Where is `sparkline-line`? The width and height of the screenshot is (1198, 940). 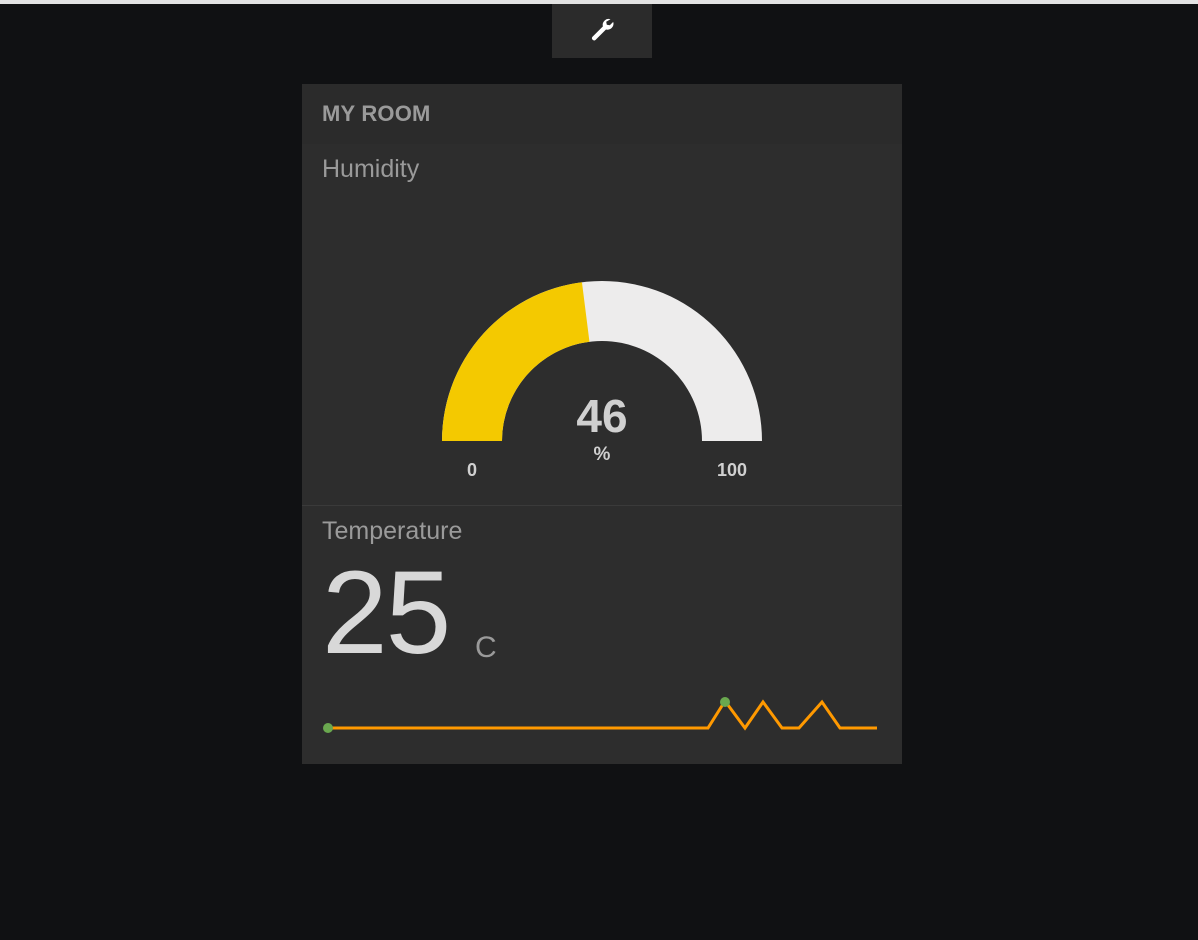
sparkline-line is located at coordinates (602, 714).